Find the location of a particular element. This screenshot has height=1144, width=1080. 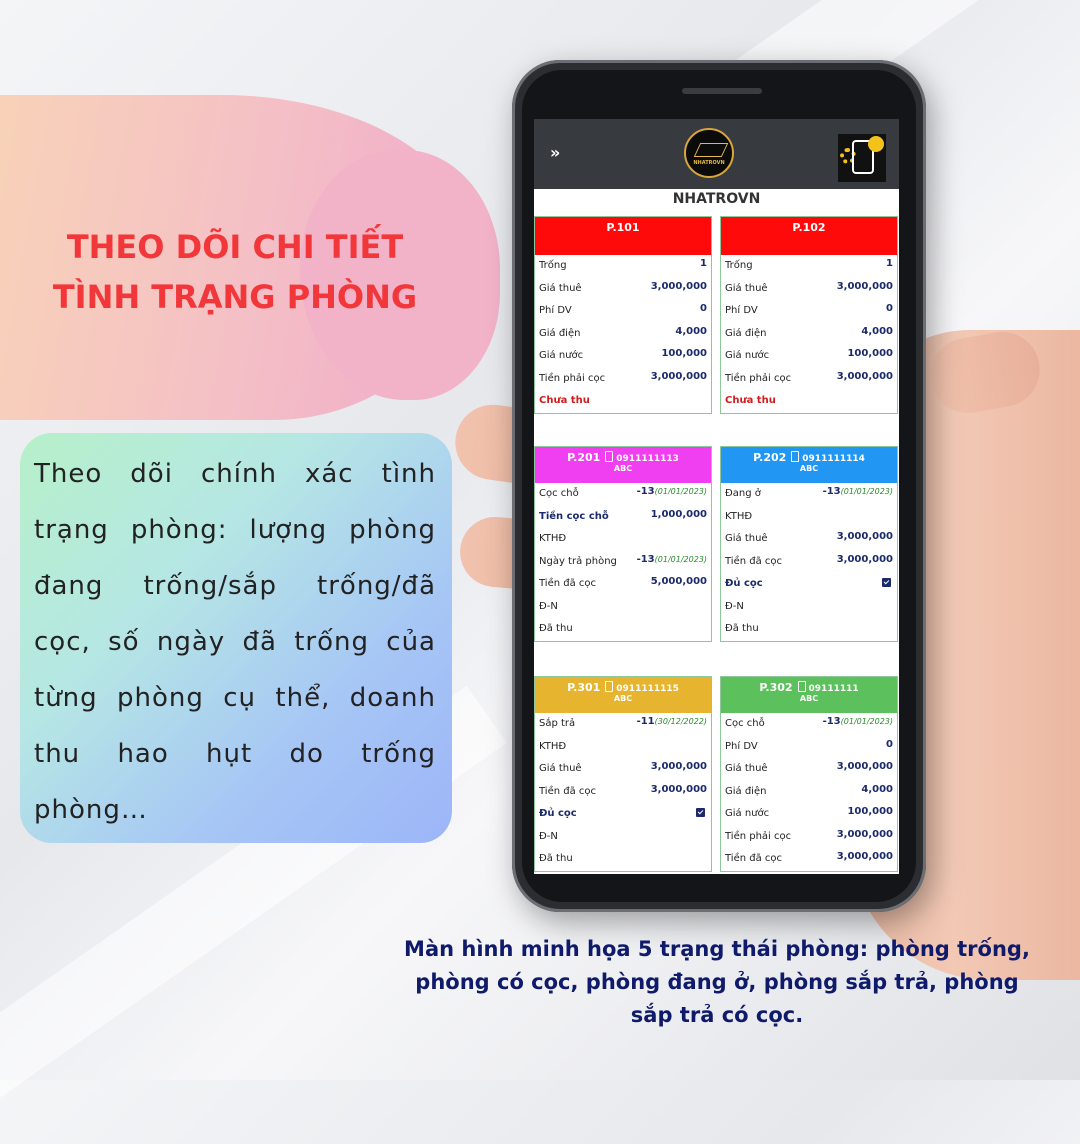

user-settings-icon is located at coordinates (862, 158).